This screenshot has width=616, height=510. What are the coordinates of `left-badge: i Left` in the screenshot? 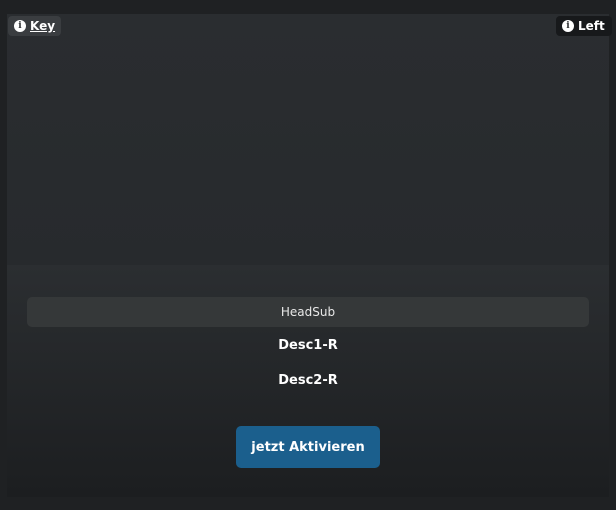 It's located at (584, 26).